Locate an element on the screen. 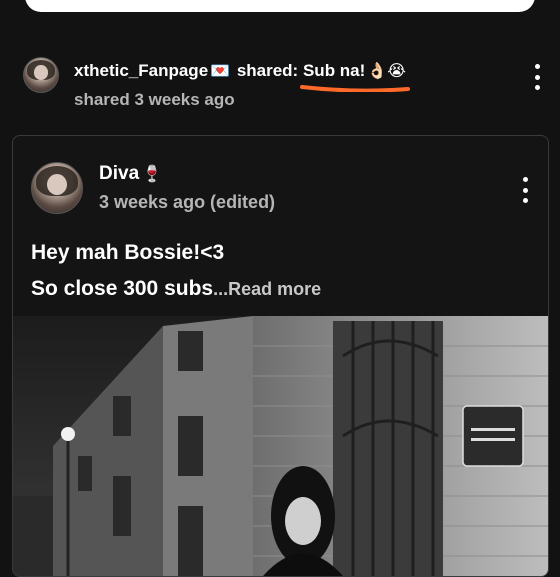 This screenshot has height=577, width=560. sharer-username: xthetic_Fanpage is located at coordinates (141, 70).